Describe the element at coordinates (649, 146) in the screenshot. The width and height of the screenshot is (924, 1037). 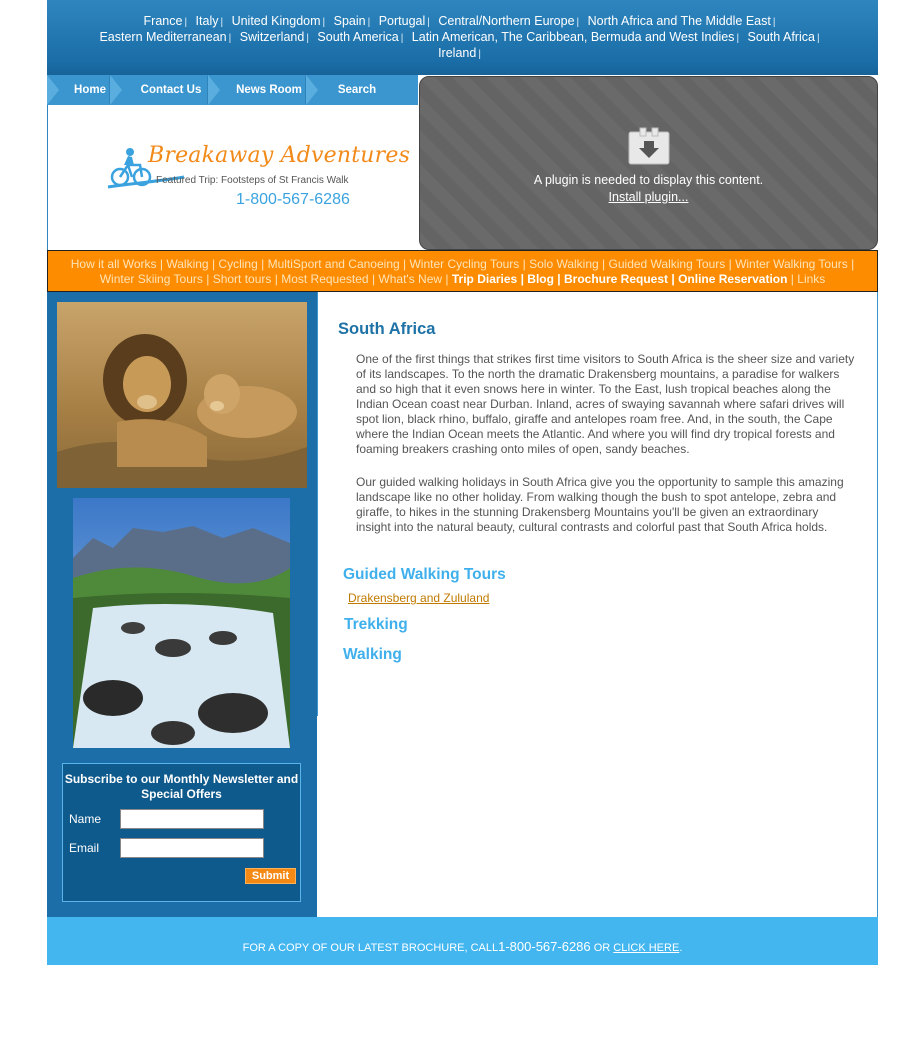
I see `plugin-download-icon` at that location.